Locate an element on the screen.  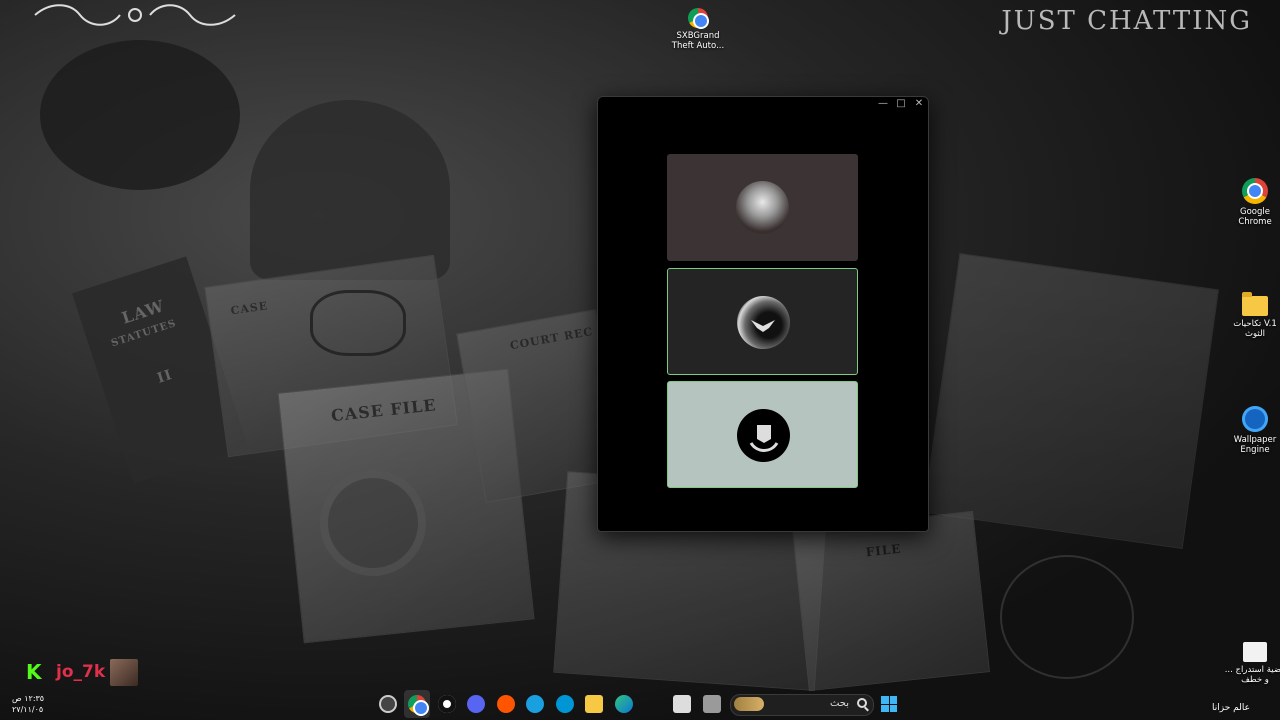
taskbar-search-box: بحث is located at coordinates (802, 705).